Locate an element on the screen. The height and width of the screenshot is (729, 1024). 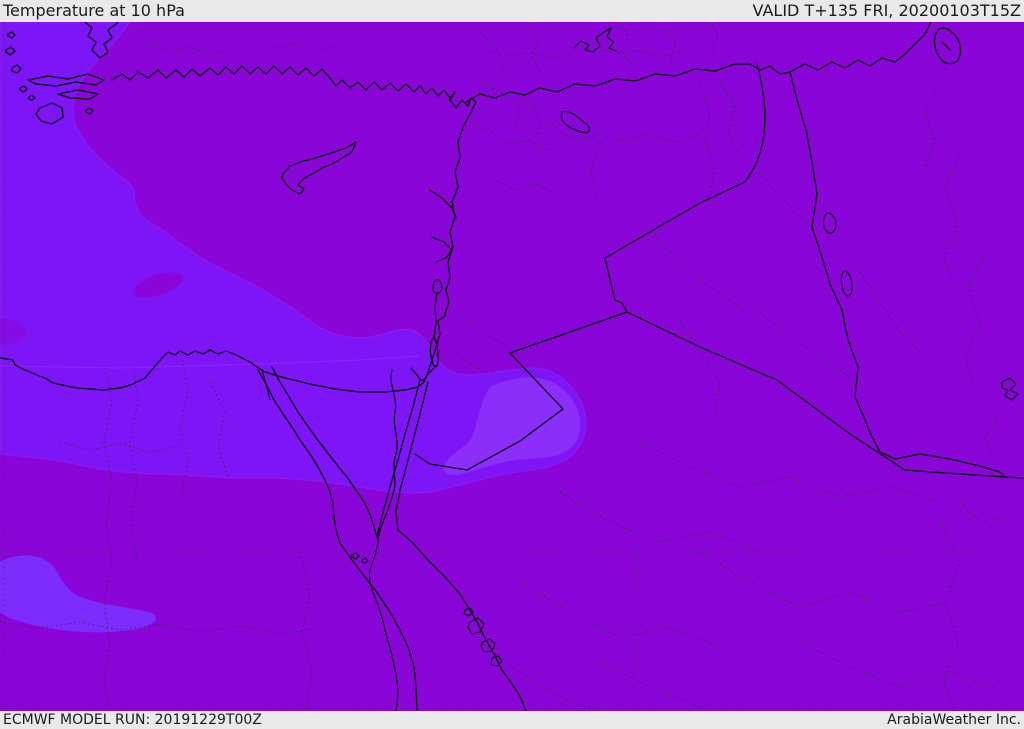
map-parameter-title: Temperature at 10 hPa is located at coordinates (94, 10).